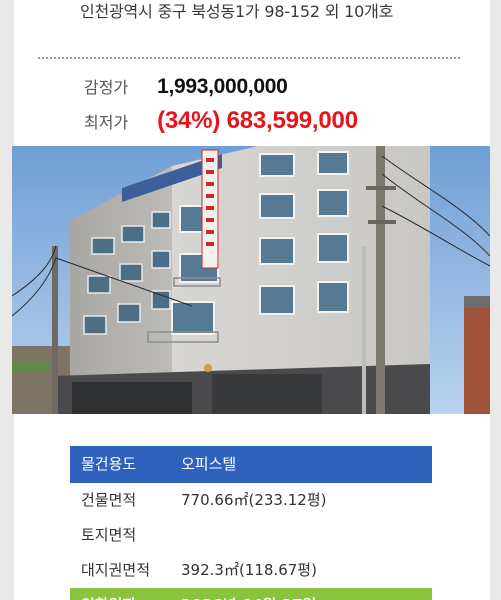 Image resolution: width=501 pixels, height=600 pixels. I want to click on info-row-bid-date: 입찰일자 2026년 04월 27일, so click(251, 594).